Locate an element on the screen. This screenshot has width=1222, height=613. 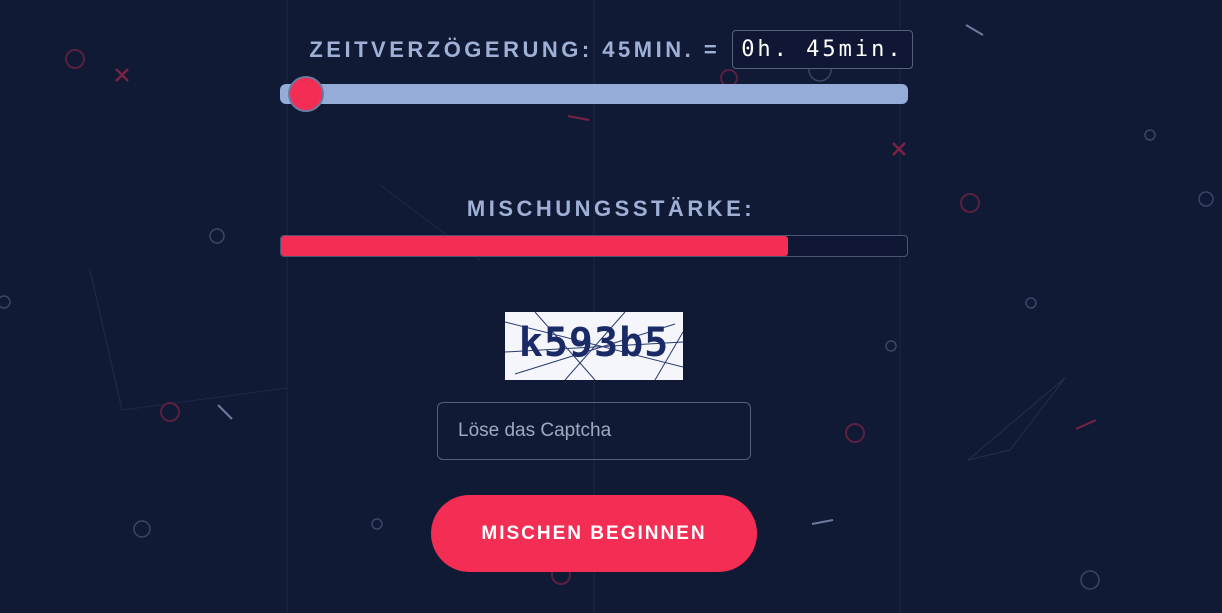
delay-row: ZEITVERZÖGERUNG: 45MIN. = 0h. 45min. is located at coordinates (611, 49).